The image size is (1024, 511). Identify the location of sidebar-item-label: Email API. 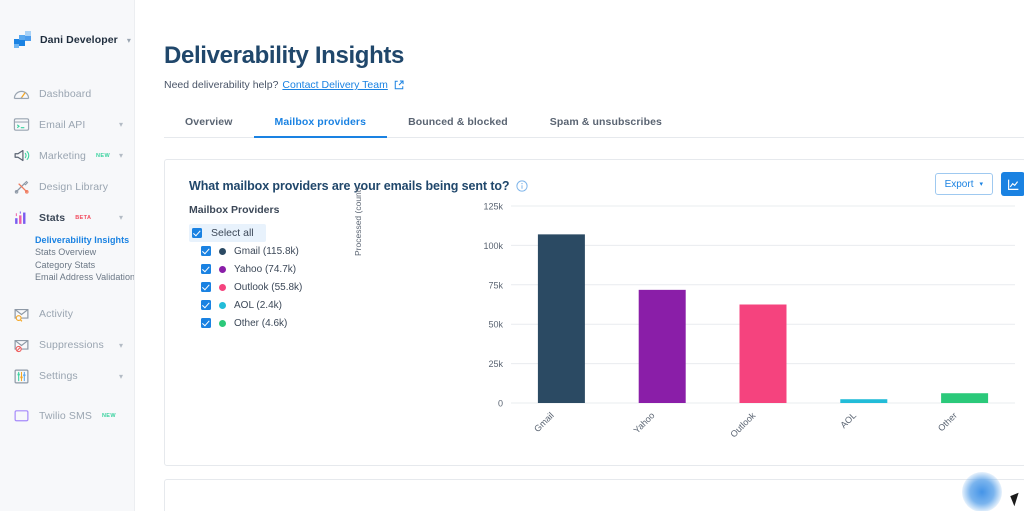
(62, 124).